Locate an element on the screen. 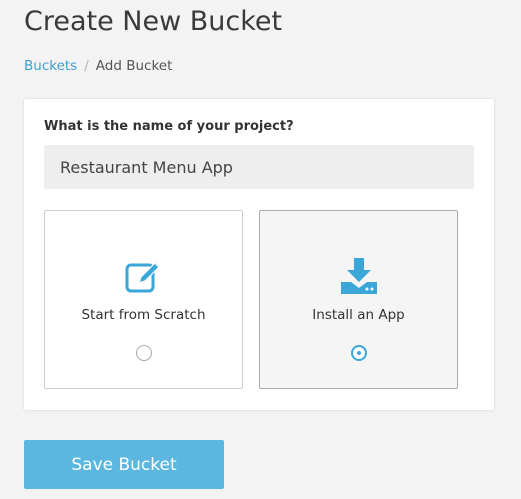 The image size is (521, 499). project-name-label: What is the name of your project? is located at coordinates (169, 126).